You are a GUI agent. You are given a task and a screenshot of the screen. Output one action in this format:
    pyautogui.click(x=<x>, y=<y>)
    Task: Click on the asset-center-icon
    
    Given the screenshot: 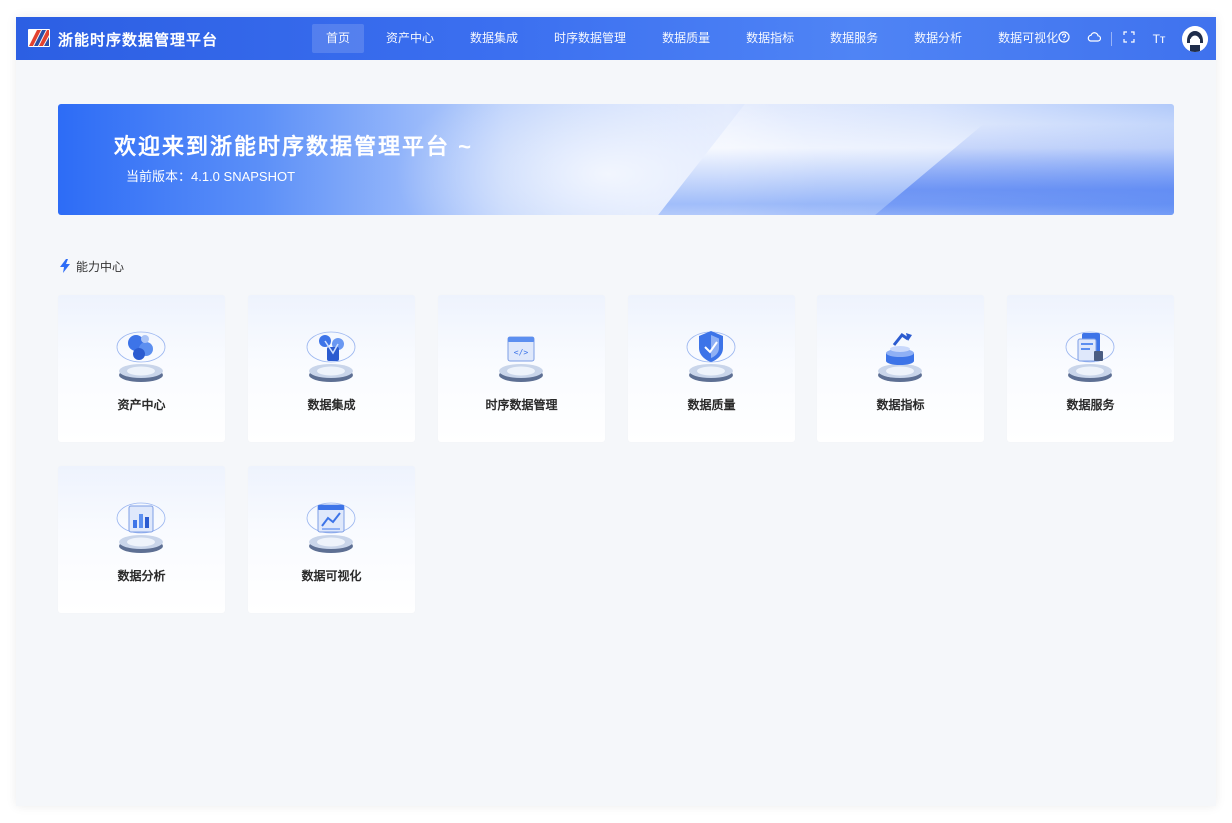 What is the action you would take?
    pyautogui.click(x=141, y=356)
    